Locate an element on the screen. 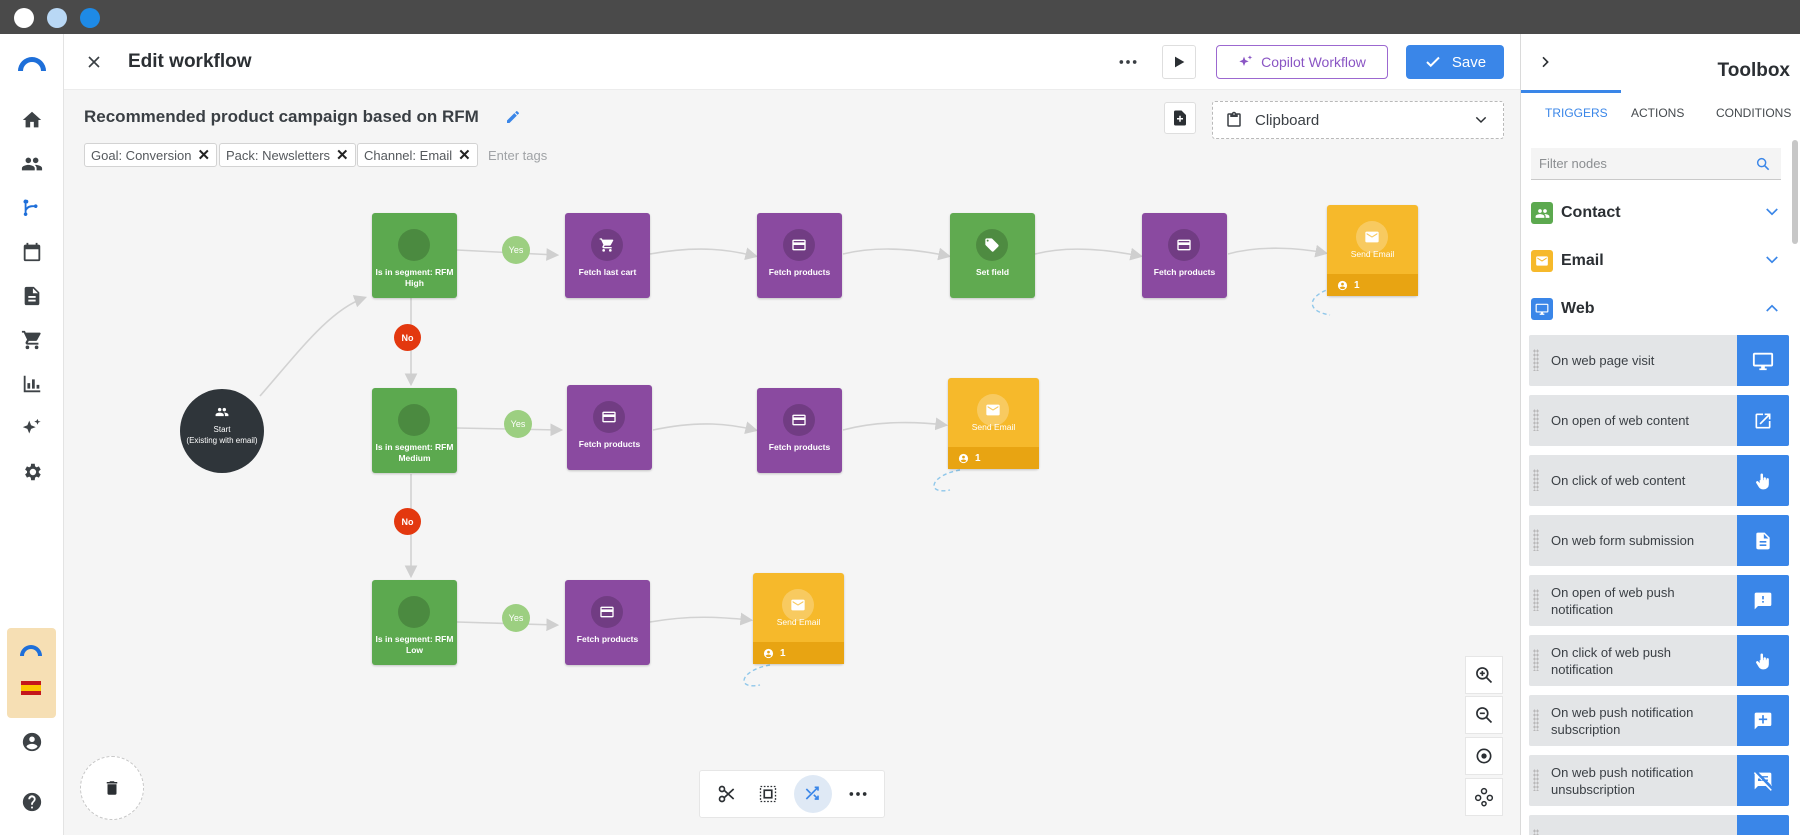  toolbox-item: On web form submission is located at coordinates (1659, 540).